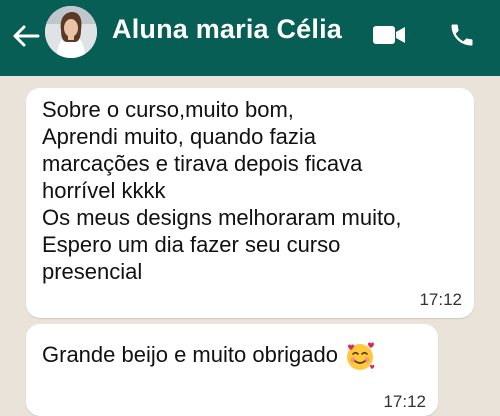 This screenshot has height=416, width=500. I want to click on back-button, so click(26, 36).